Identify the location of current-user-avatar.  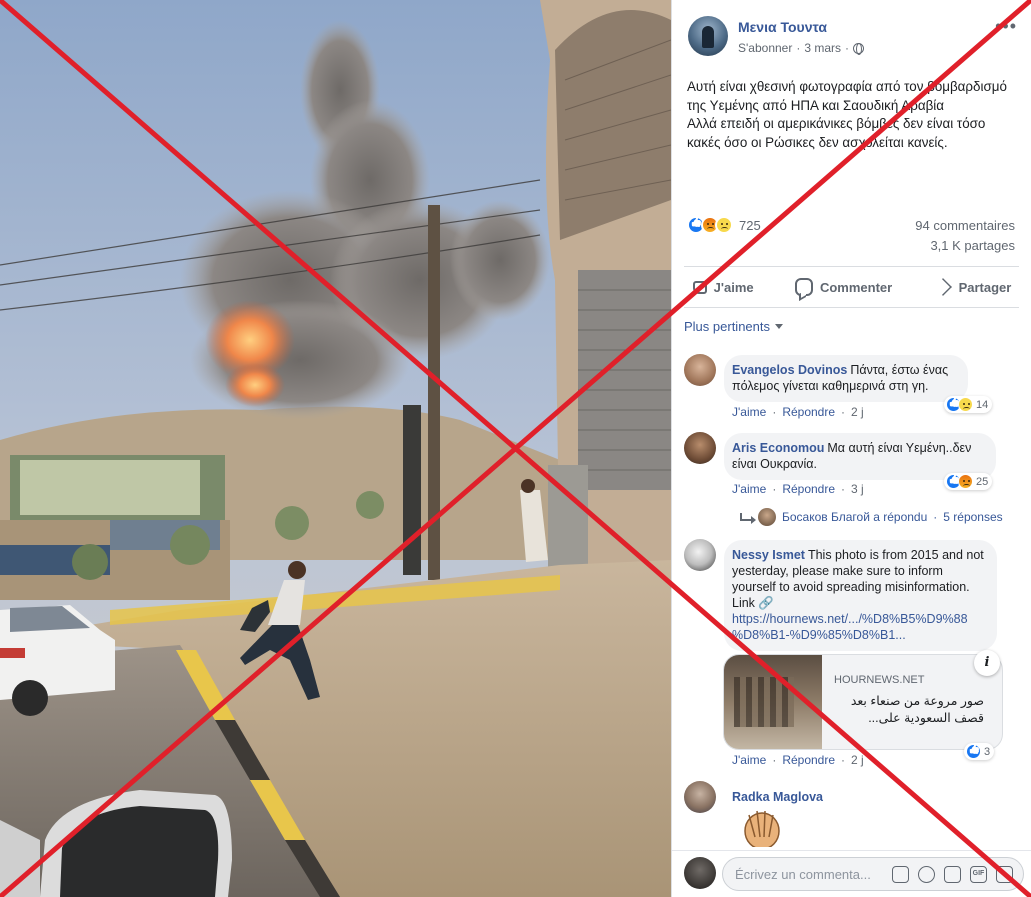
(700, 873).